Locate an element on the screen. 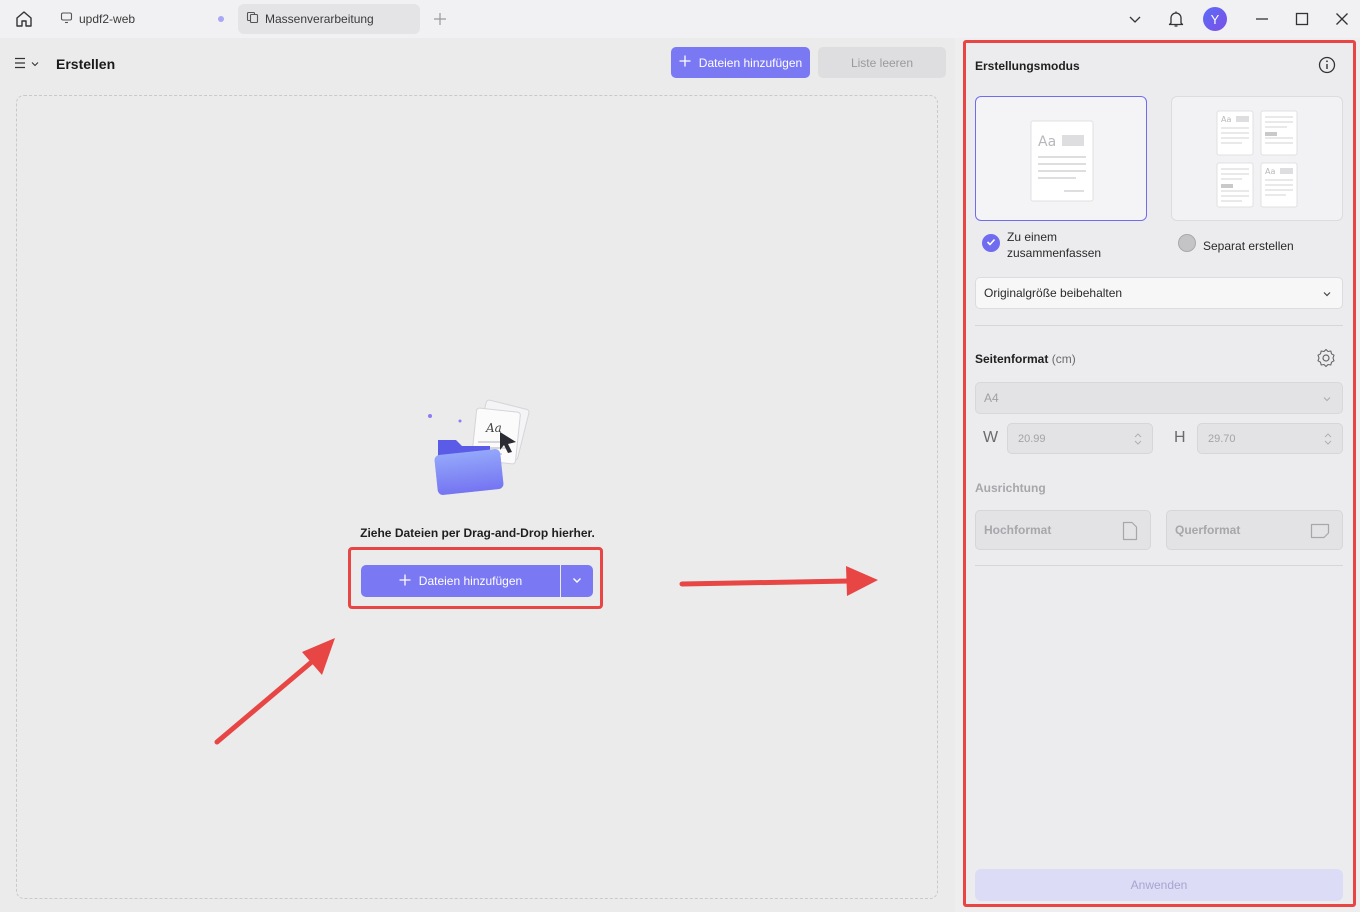 The width and height of the screenshot is (1360, 912). unsaved-dot is located at coordinates (221, 19).